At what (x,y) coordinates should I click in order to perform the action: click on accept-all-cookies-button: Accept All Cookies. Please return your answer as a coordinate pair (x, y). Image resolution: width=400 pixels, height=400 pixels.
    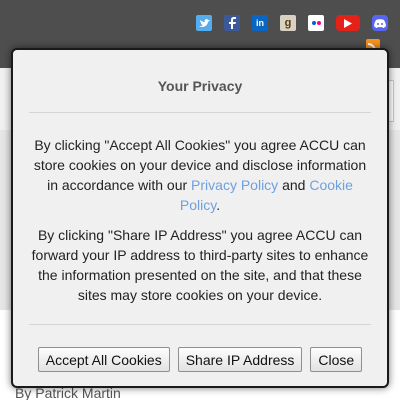
    Looking at the image, I should click on (103, 359).